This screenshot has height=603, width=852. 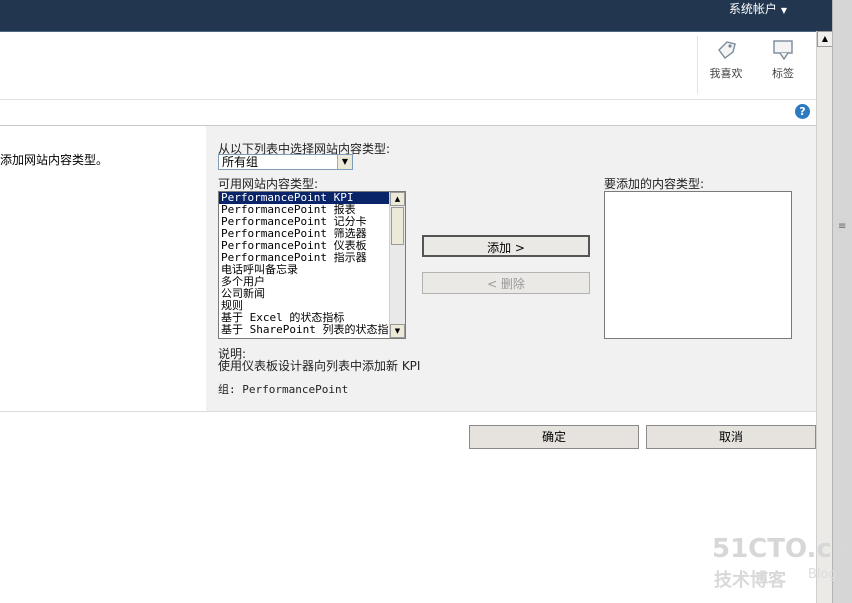 What do you see at coordinates (304, 270) in the screenshot?
I see `list-item: 电话呼叫备忘录` at bounding box center [304, 270].